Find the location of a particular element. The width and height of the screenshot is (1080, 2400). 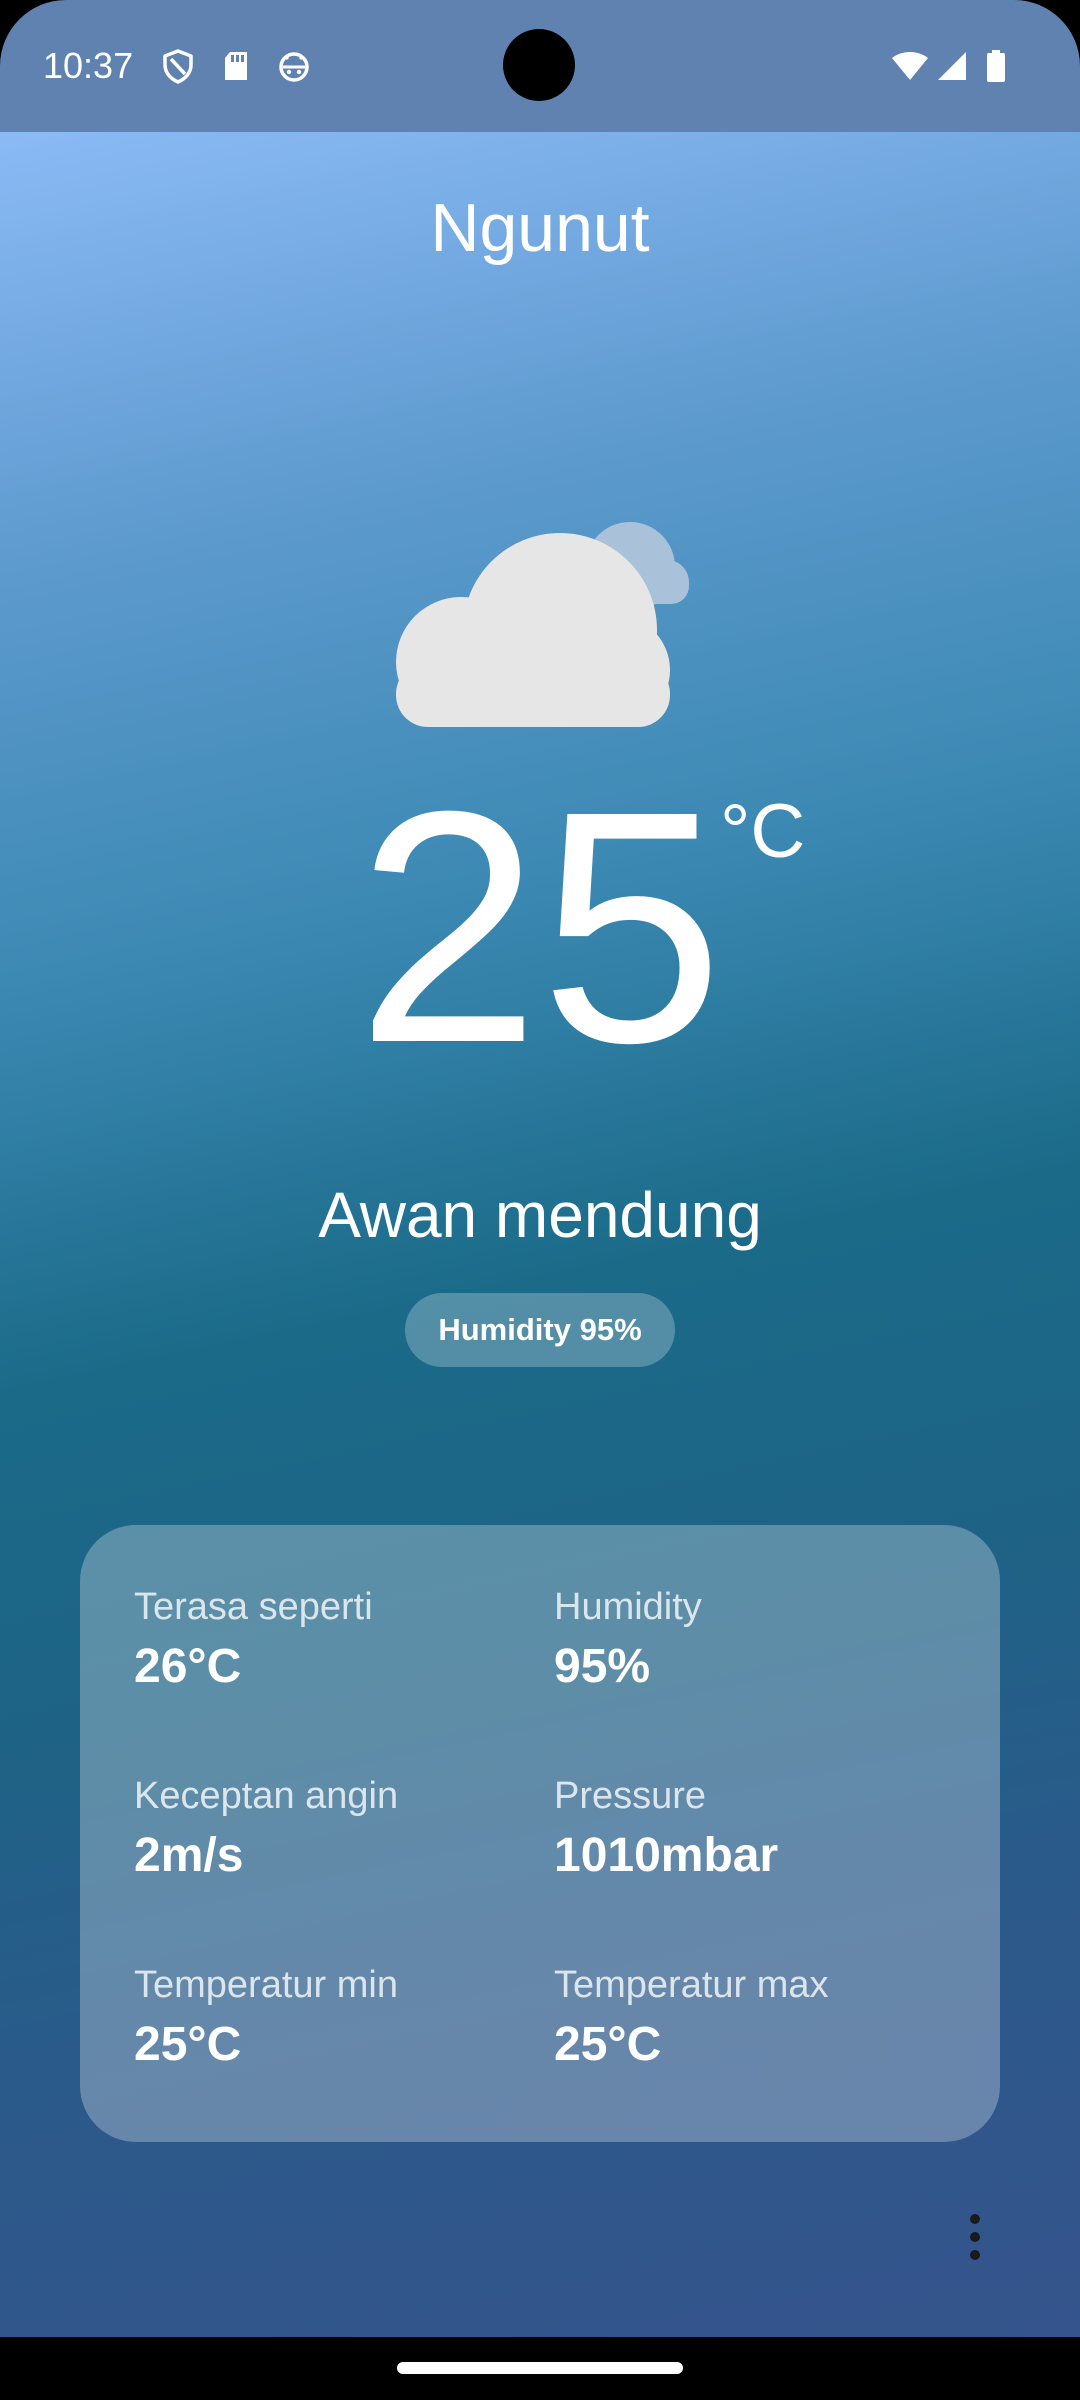

wind-speed-label: Keceptan angin is located at coordinates (266, 1796).